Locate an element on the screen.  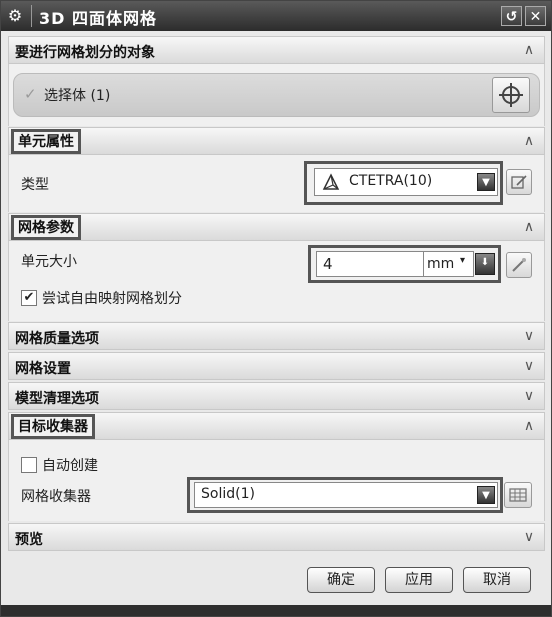
select-body-row: ✓ 选择体 (1) is located at coordinates (276, 95).